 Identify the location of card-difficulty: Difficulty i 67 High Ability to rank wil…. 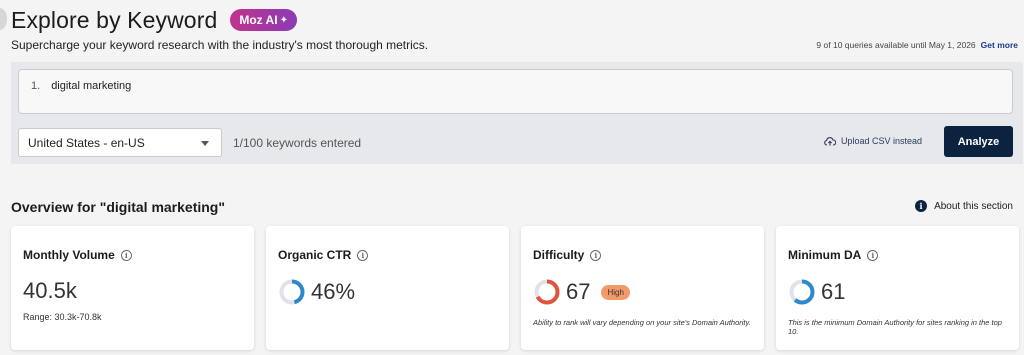
(642, 288).